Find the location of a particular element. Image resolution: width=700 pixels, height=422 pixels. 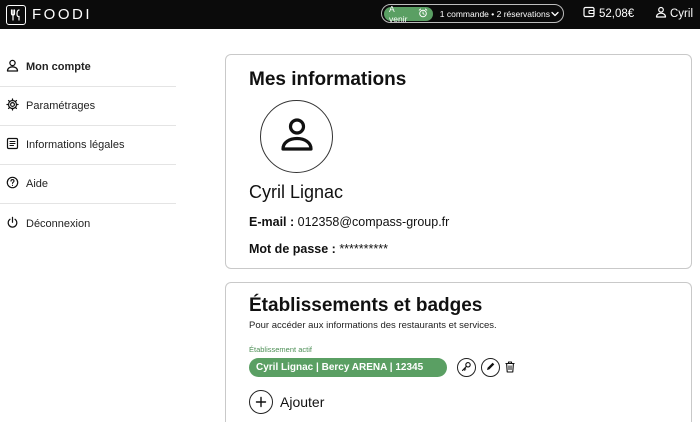

document-icon is located at coordinates (12, 145).